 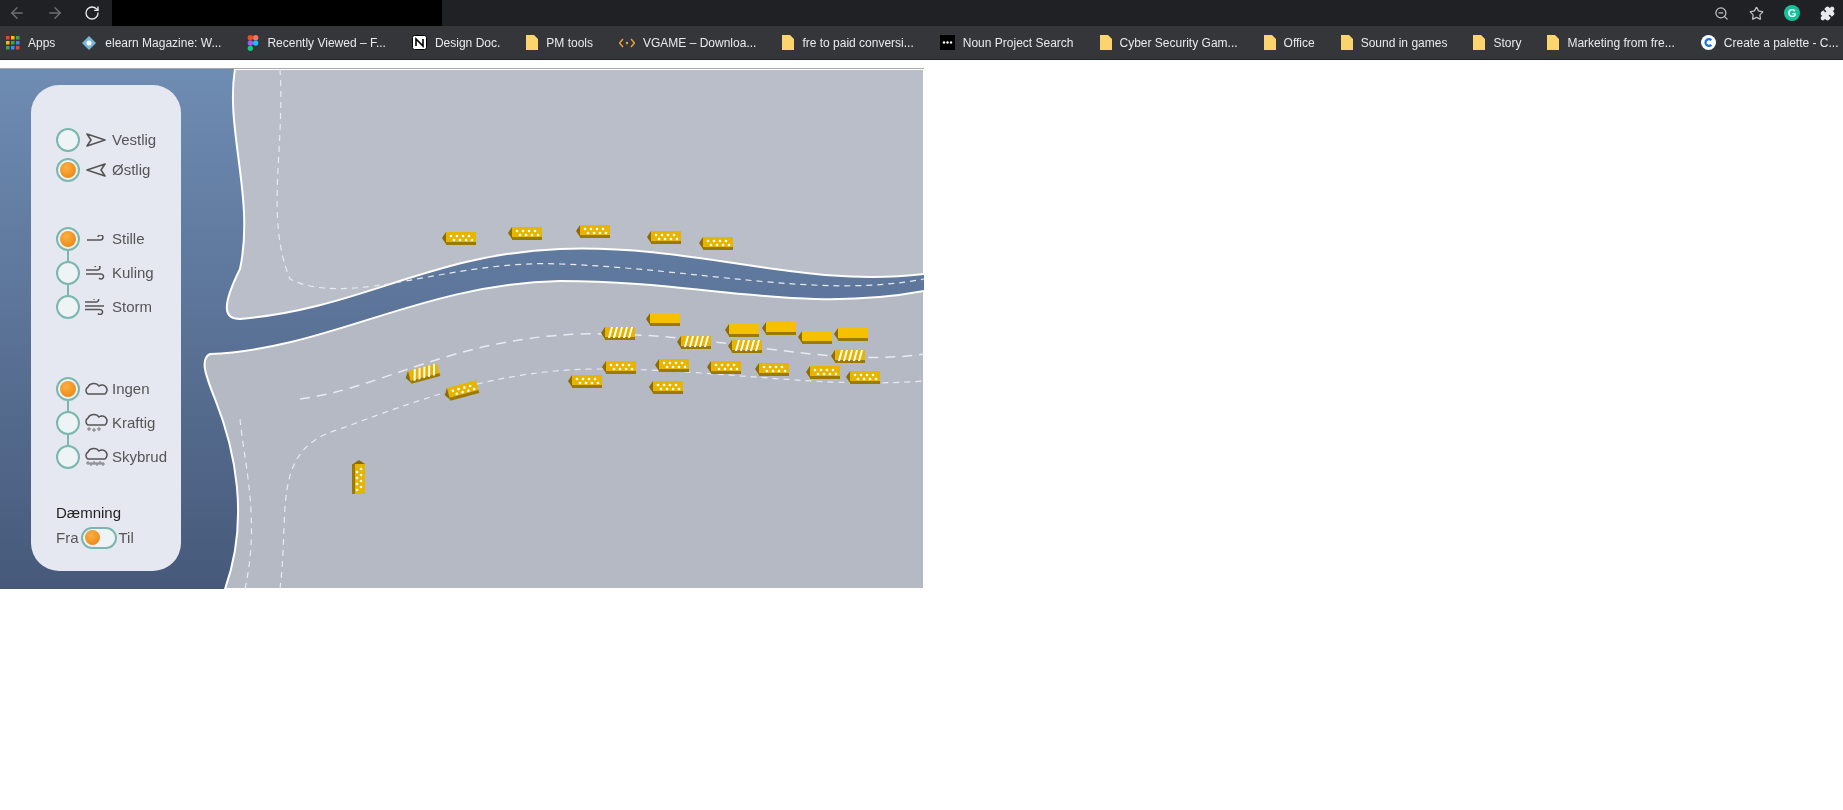 I want to click on reload-icon, so click(x=92, y=13).